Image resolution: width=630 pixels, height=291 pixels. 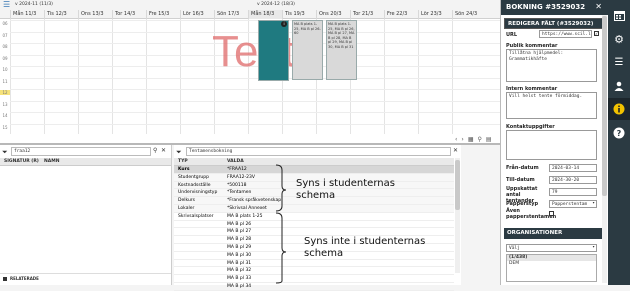 What do you see at coordinates (489, 139) in the screenshot?
I see `grid-icon: ▤` at bounding box center [489, 139].